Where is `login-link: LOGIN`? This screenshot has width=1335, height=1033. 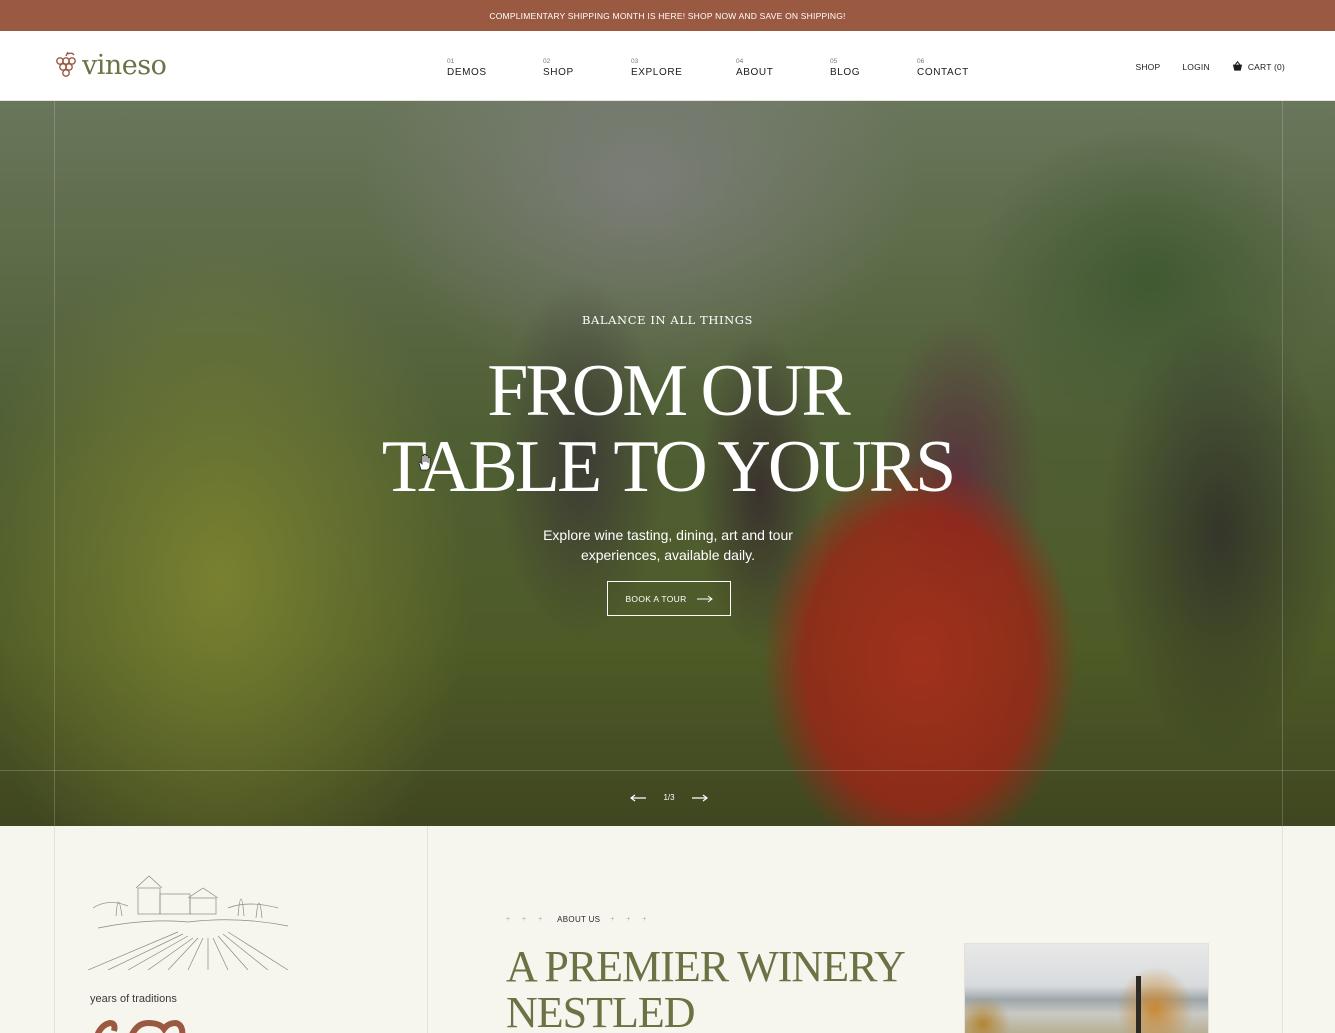
login-link: LOGIN is located at coordinates (1195, 67).